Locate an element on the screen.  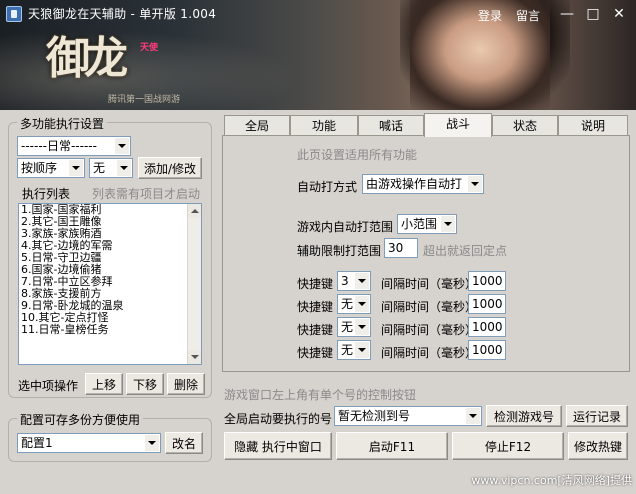
tab-help: 说明 is located at coordinates (593, 125).